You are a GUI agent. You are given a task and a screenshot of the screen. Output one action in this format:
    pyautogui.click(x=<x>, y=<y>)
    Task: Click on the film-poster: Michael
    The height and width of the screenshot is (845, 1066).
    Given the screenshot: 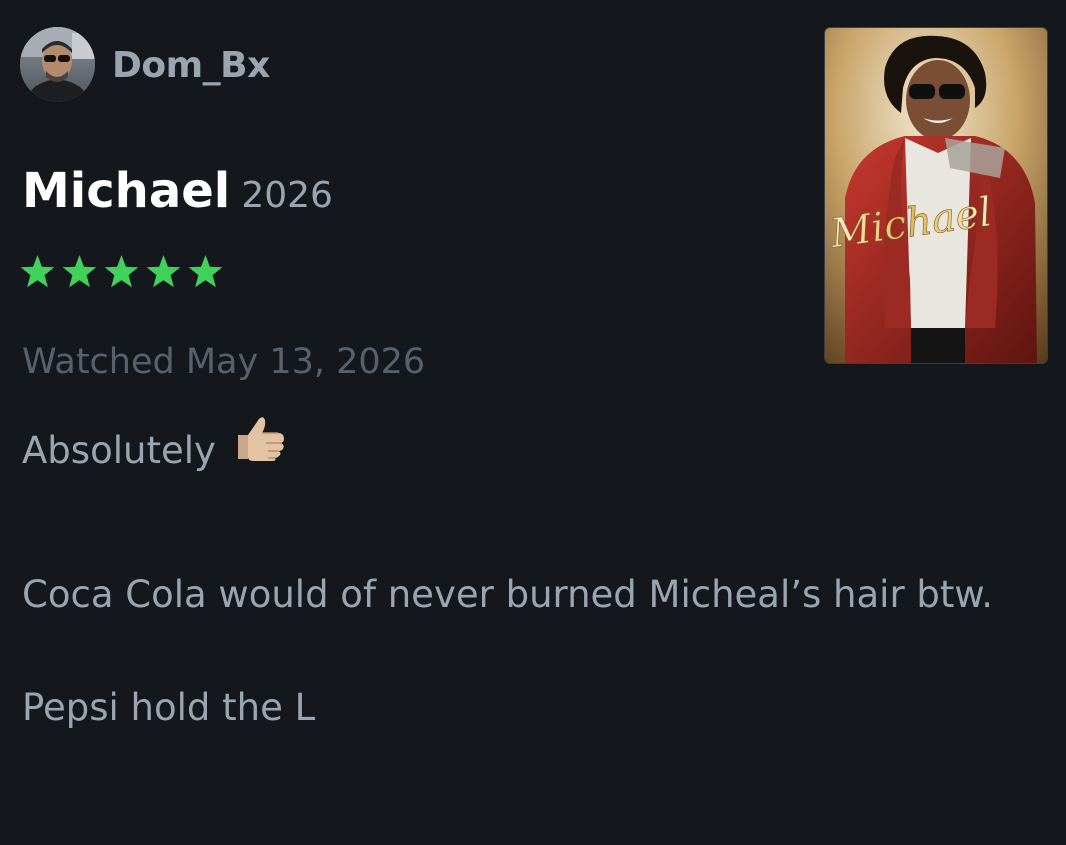 What is the action you would take?
    pyautogui.click(x=936, y=195)
    